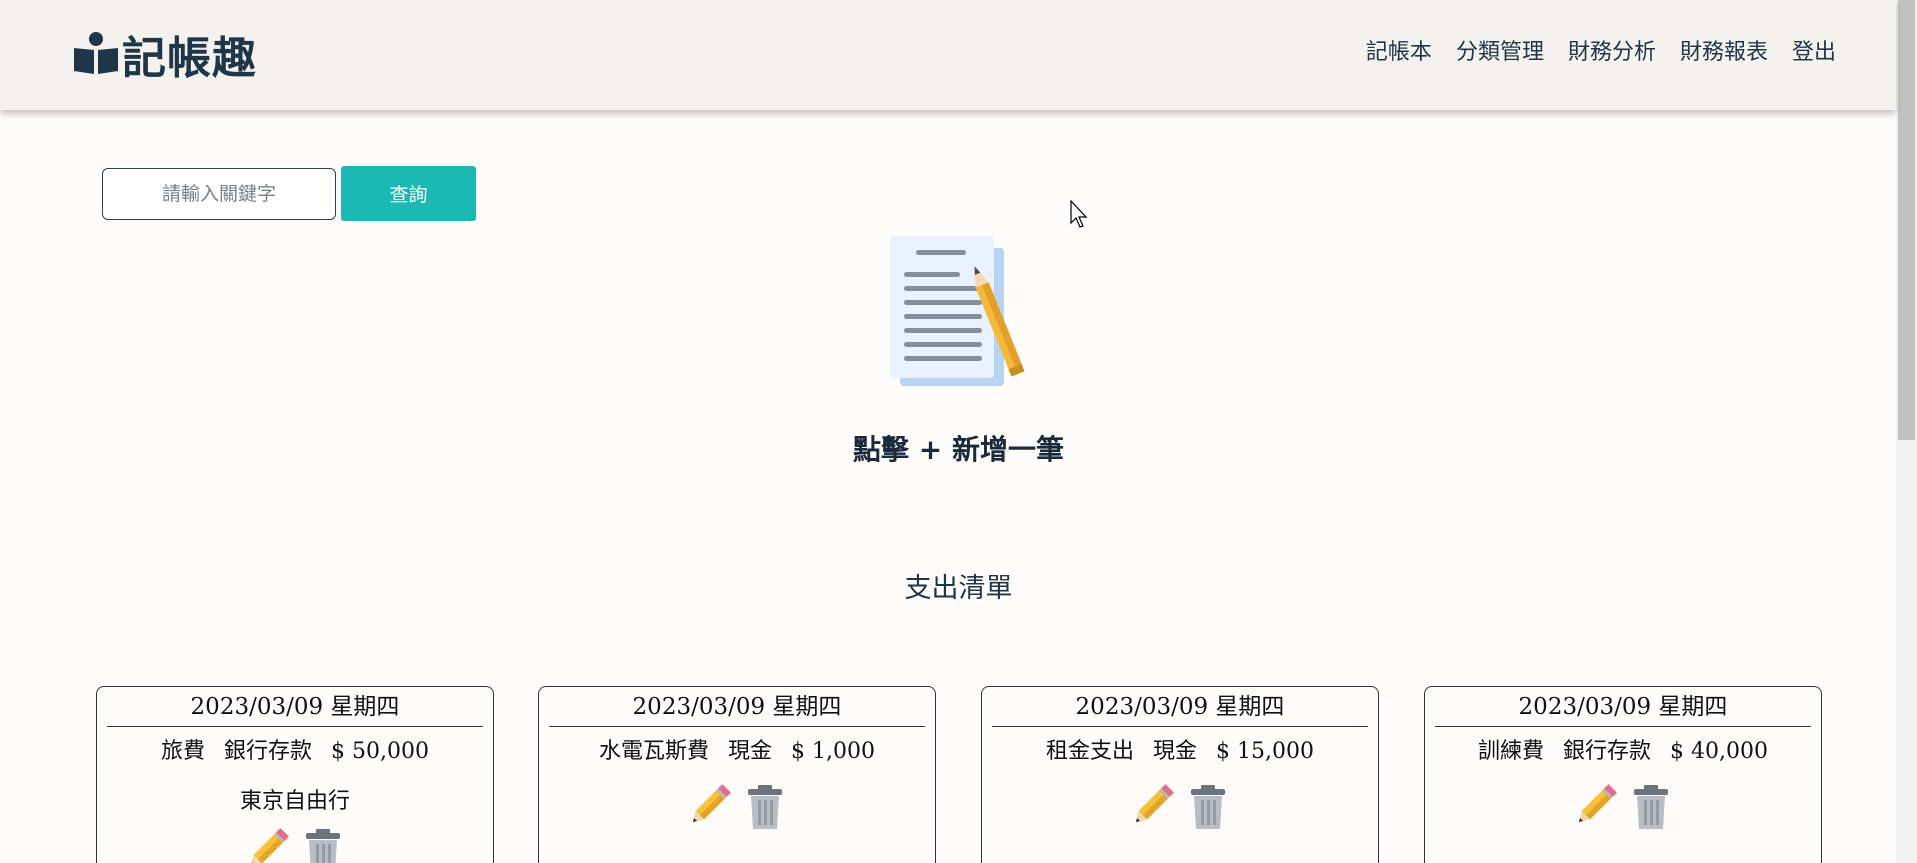 The image size is (1917, 863). I want to click on nav-financial-report: 財務報表, so click(1724, 50).